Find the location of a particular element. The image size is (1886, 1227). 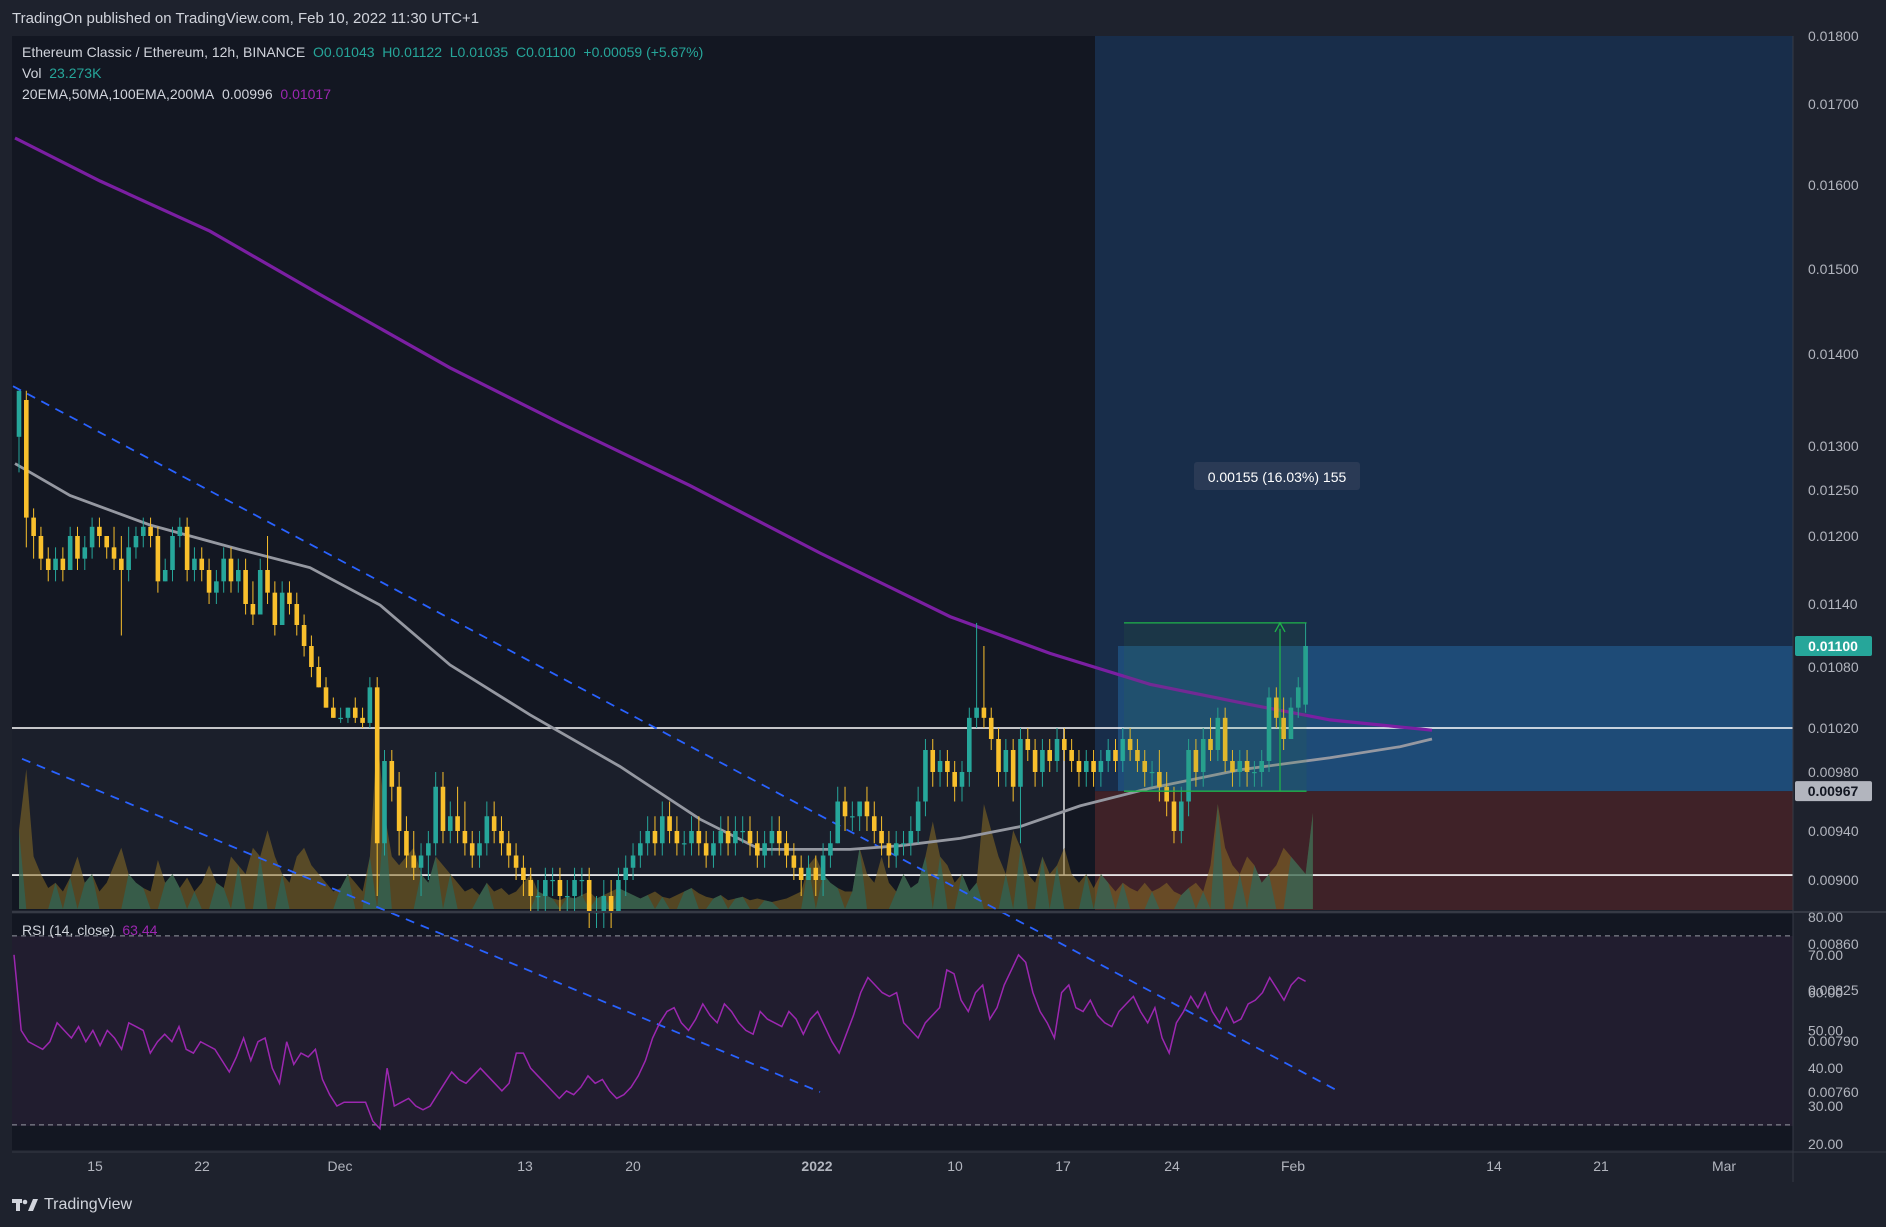

legend-high: H0.01122 is located at coordinates (412, 52).